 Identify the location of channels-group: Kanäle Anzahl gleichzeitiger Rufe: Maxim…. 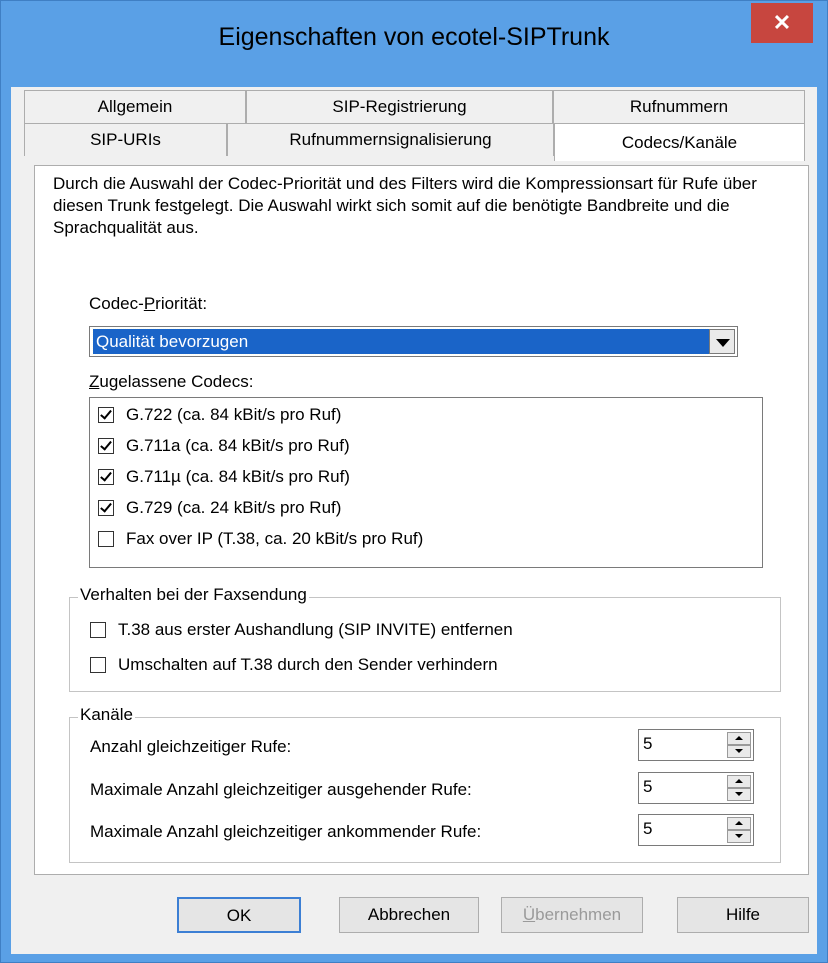
(425, 784).